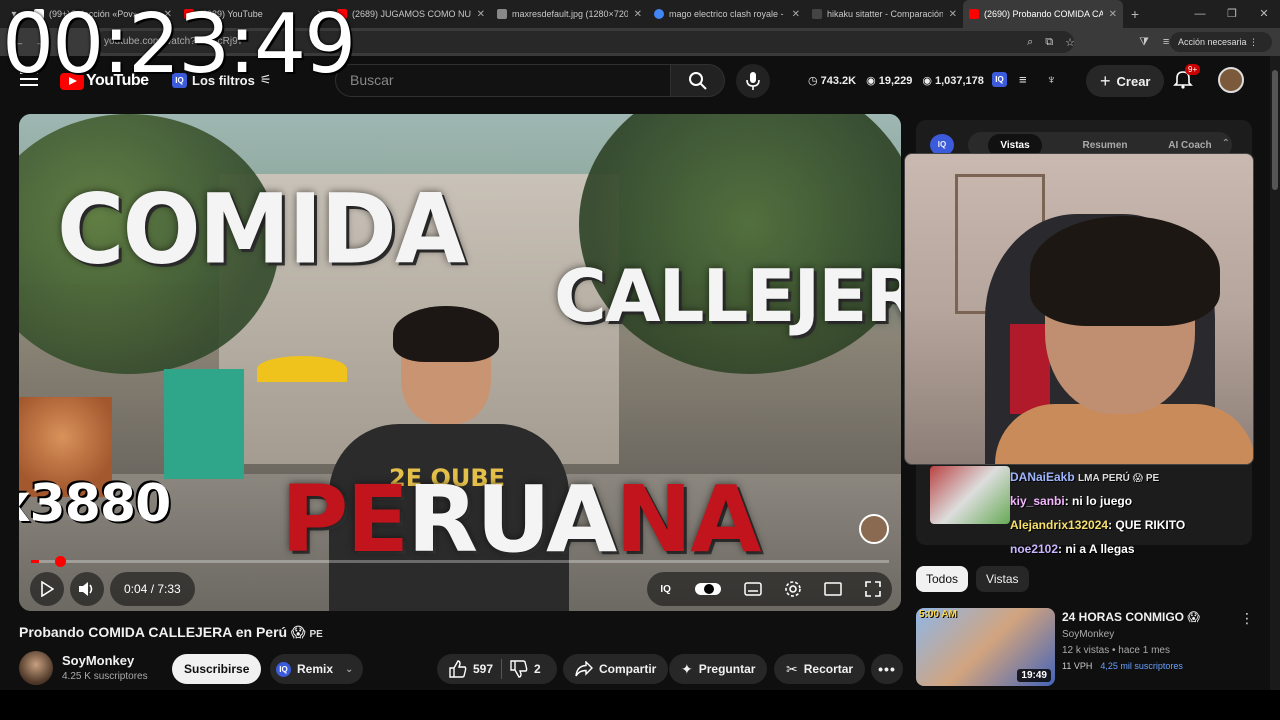  What do you see at coordinates (460, 561) in the screenshot?
I see `progress-bar` at bounding box center [460, 561].